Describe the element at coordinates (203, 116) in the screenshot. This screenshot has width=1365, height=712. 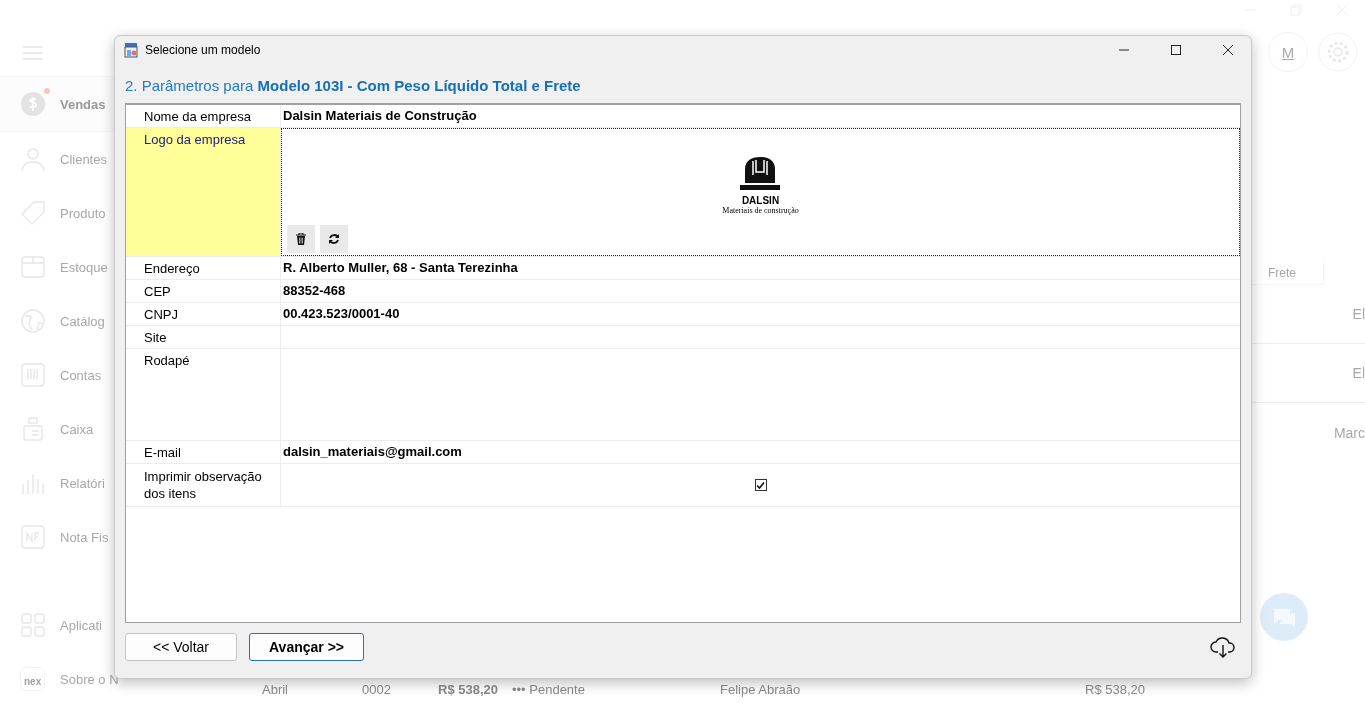
I see `field-label: Nome da empresa` at that location.